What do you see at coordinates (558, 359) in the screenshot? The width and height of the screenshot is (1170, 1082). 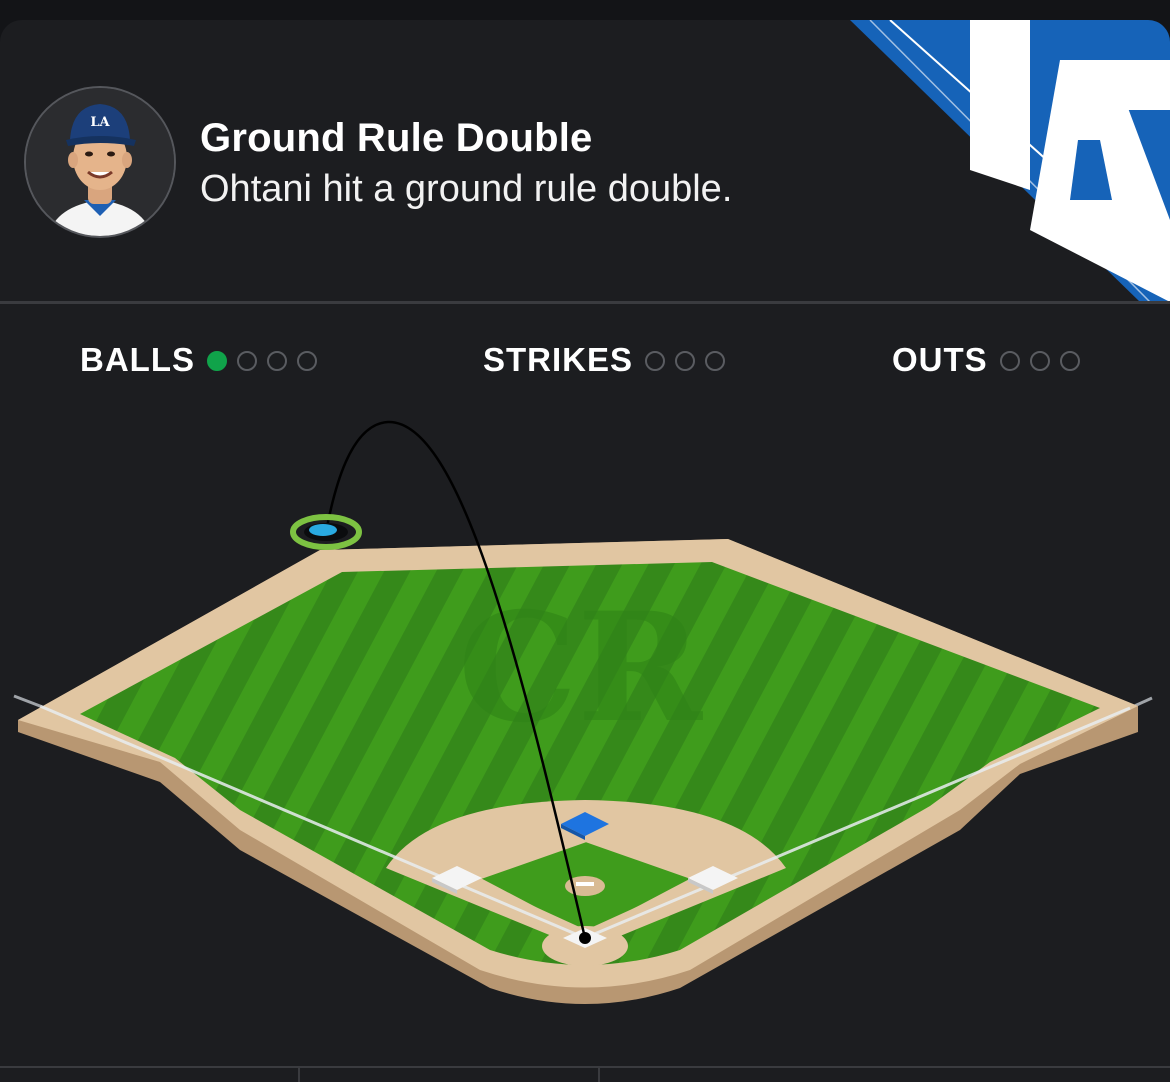 I see `strikes-label: STRIKES` at bounding box center [558, 359].